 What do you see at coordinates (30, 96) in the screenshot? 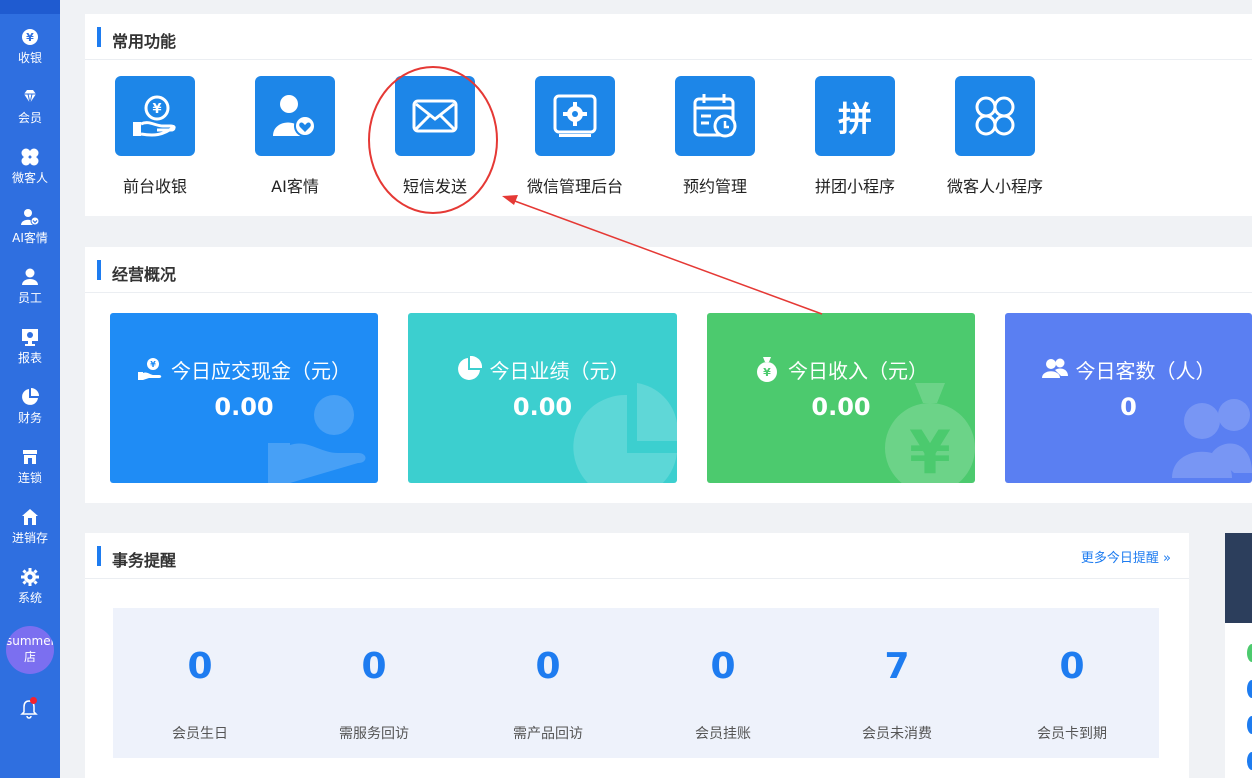
I see `diamond-icon` at bounding box center [30, 96].